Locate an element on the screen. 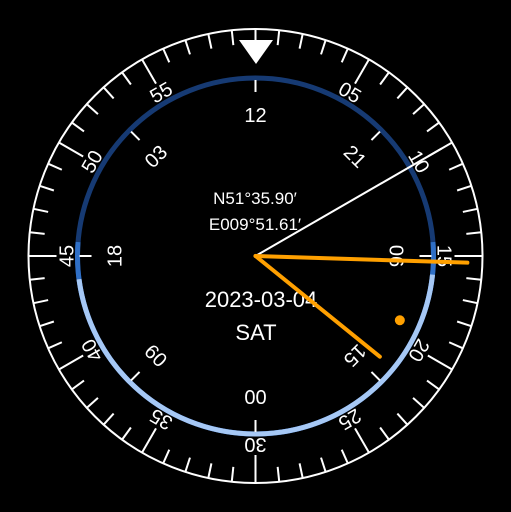 This screenshot has height=512, width=511. sun-dot-icon is located at coordinates (399, 320).